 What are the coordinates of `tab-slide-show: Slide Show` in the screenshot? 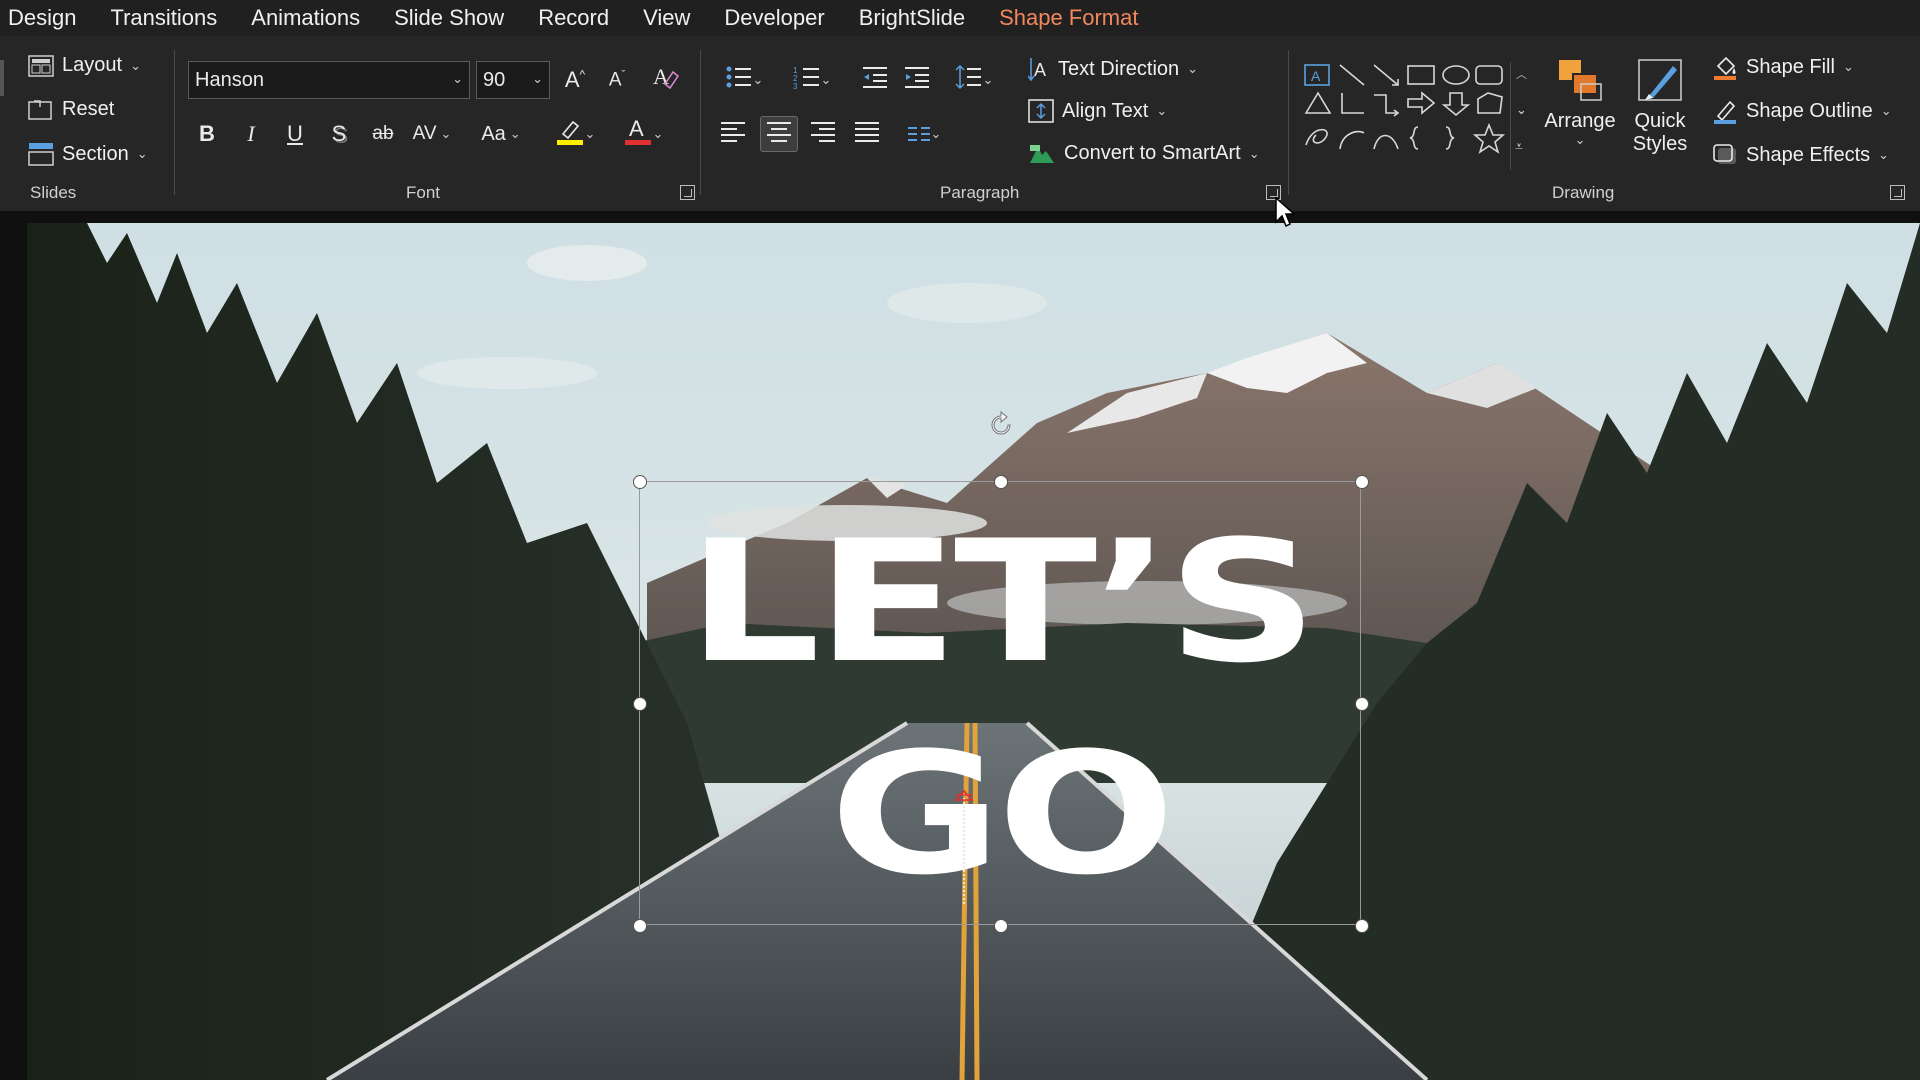 It's located at (449, 18).